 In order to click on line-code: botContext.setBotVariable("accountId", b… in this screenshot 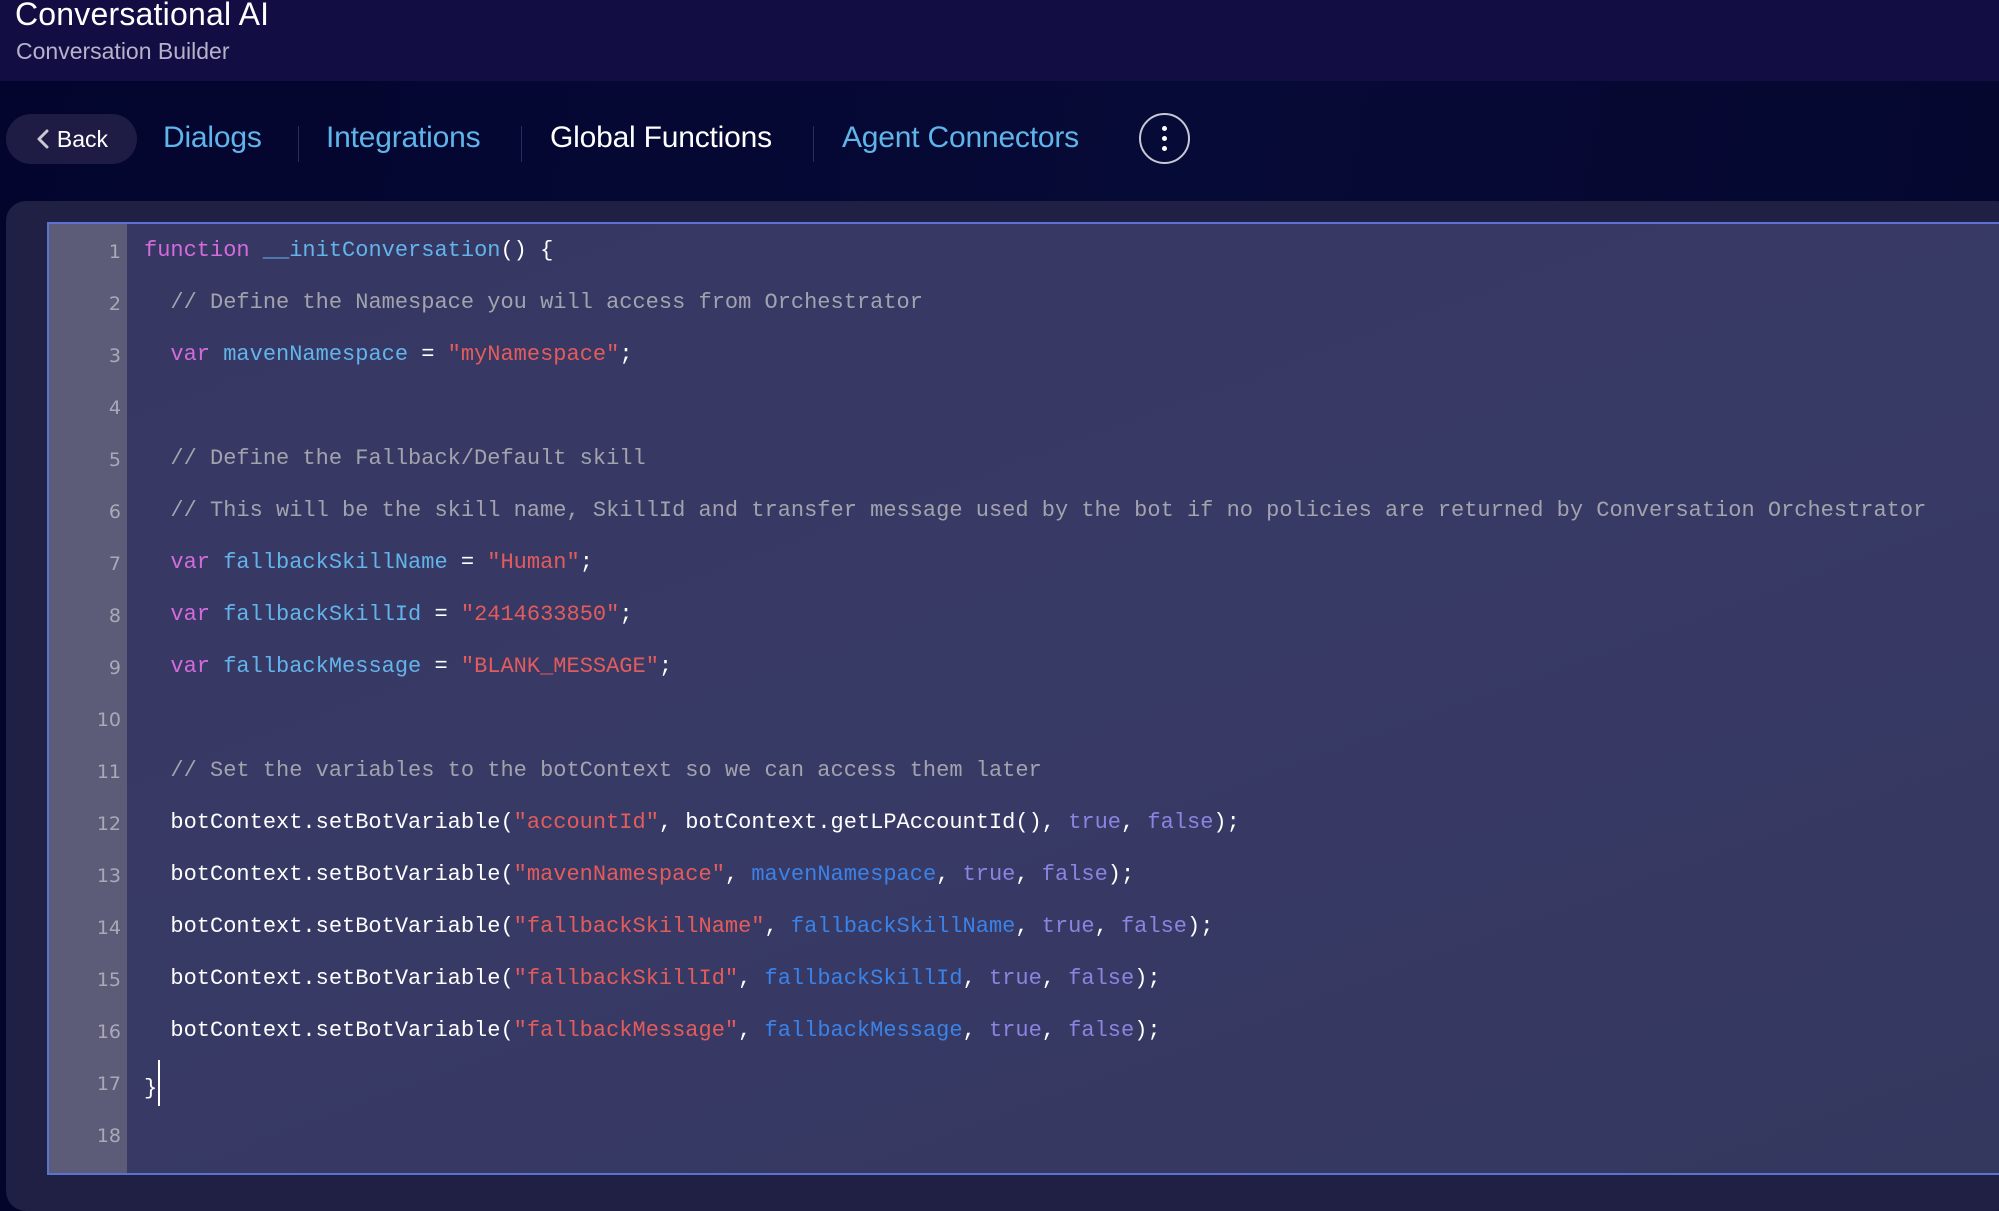, I will do `click(692, 822)`.